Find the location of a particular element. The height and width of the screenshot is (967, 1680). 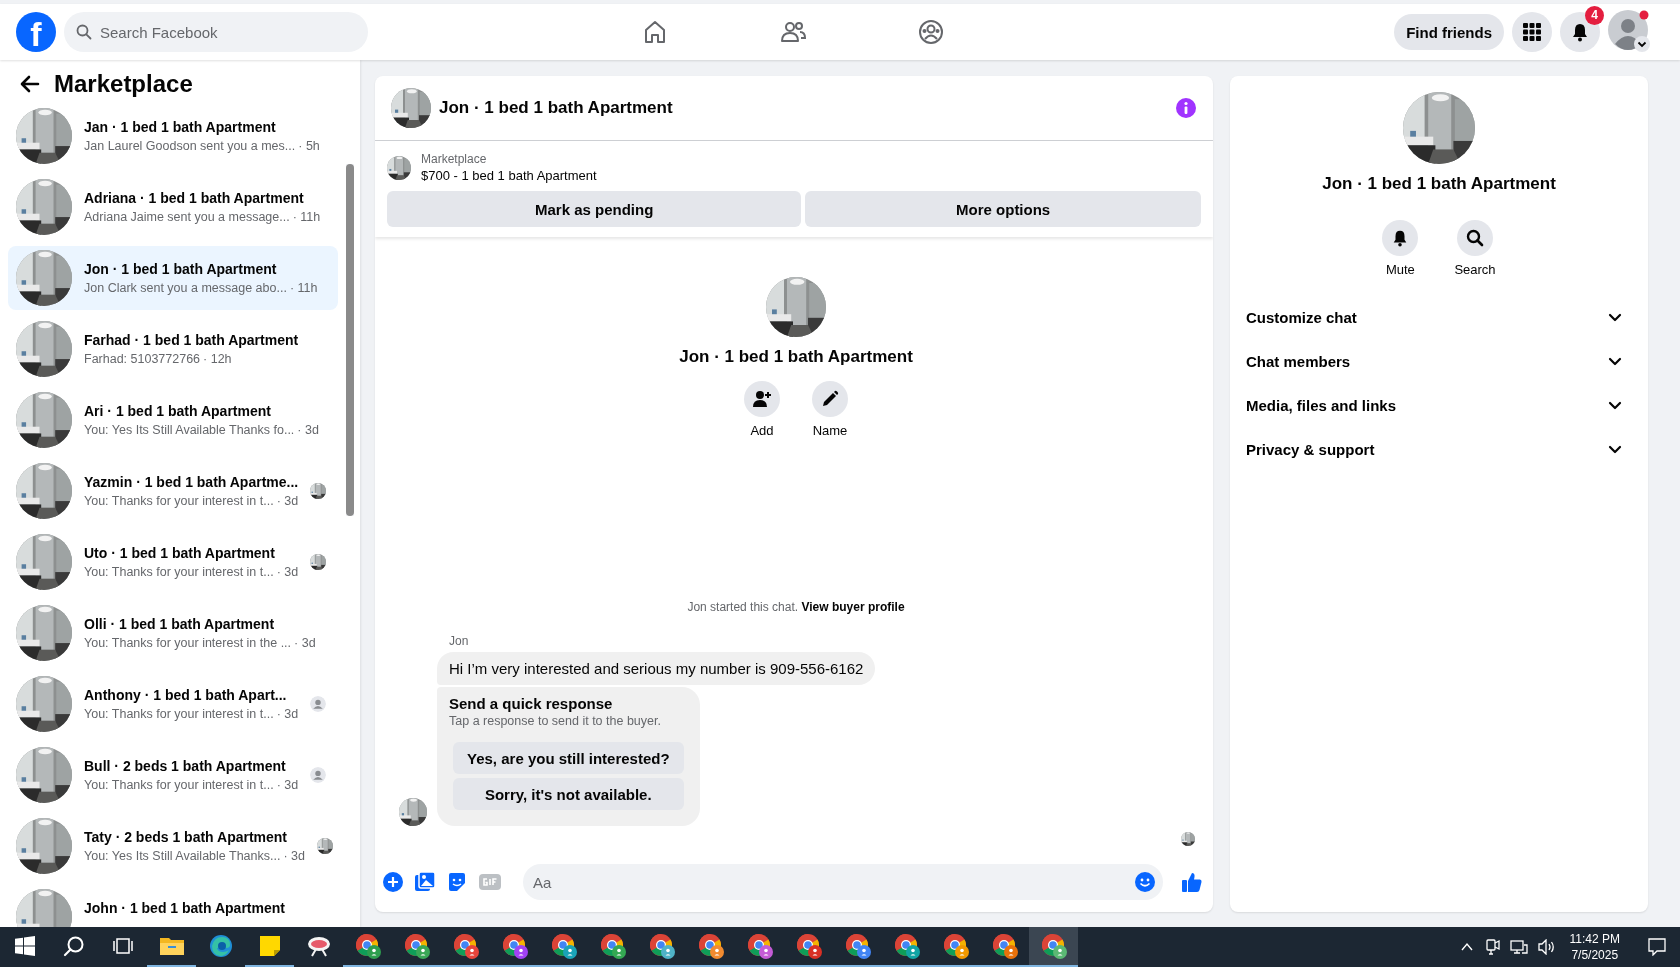

conversation-item: Jan · 1 bed 1 bath Apartment Jan Laurel Goodson sent you a mes... · 5h is located at coordinates (173, 136).